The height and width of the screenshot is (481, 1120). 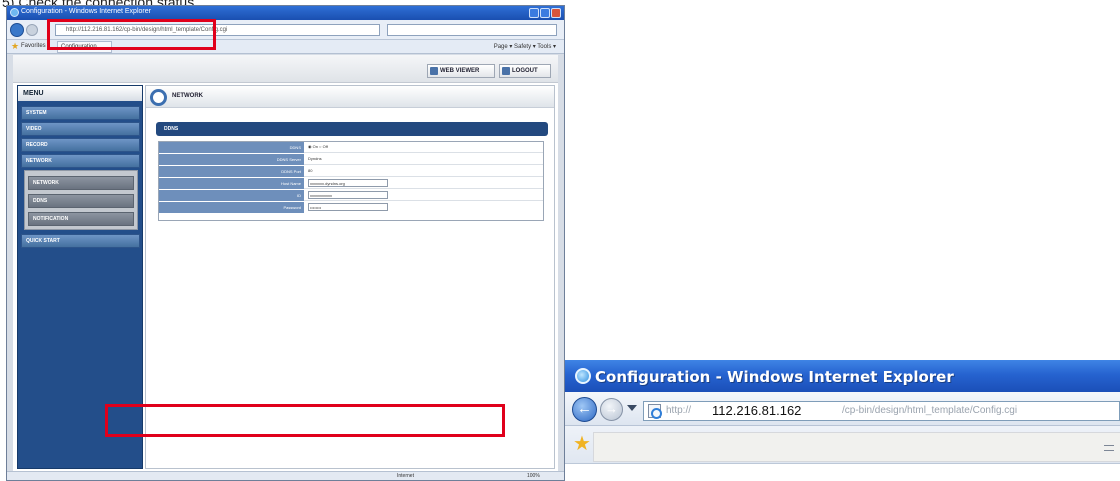 I want to click on sidebar-item-system: SYSTEM, so click(x=80, y=113).